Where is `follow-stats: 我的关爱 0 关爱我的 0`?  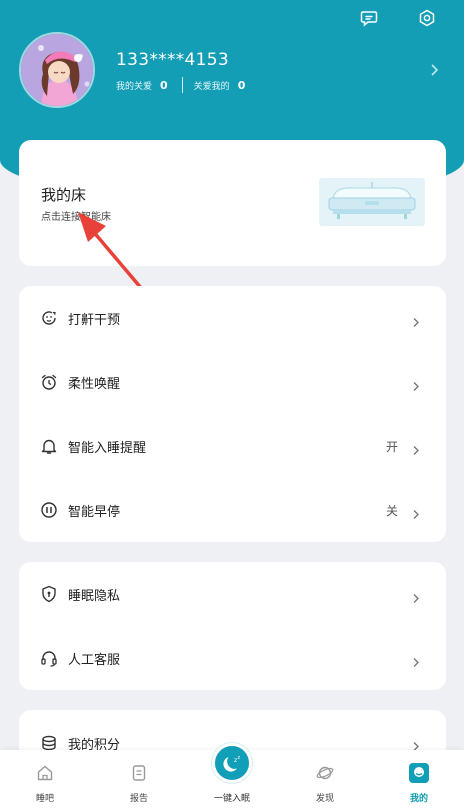 follow-stats: 我的关爱 0 关爱我的 0 is located at coordinates (180, 85).